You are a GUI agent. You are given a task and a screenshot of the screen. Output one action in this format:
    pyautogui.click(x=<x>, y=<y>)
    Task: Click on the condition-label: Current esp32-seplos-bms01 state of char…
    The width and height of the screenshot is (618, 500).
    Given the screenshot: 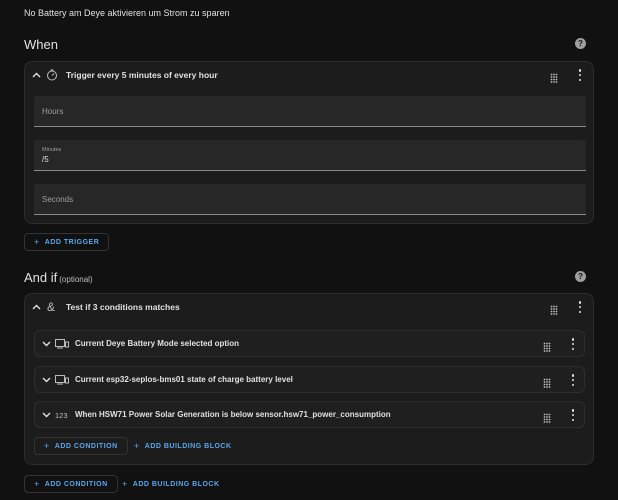 What is the action you would take?
    pyautogui.click(x=184, y=379)
    